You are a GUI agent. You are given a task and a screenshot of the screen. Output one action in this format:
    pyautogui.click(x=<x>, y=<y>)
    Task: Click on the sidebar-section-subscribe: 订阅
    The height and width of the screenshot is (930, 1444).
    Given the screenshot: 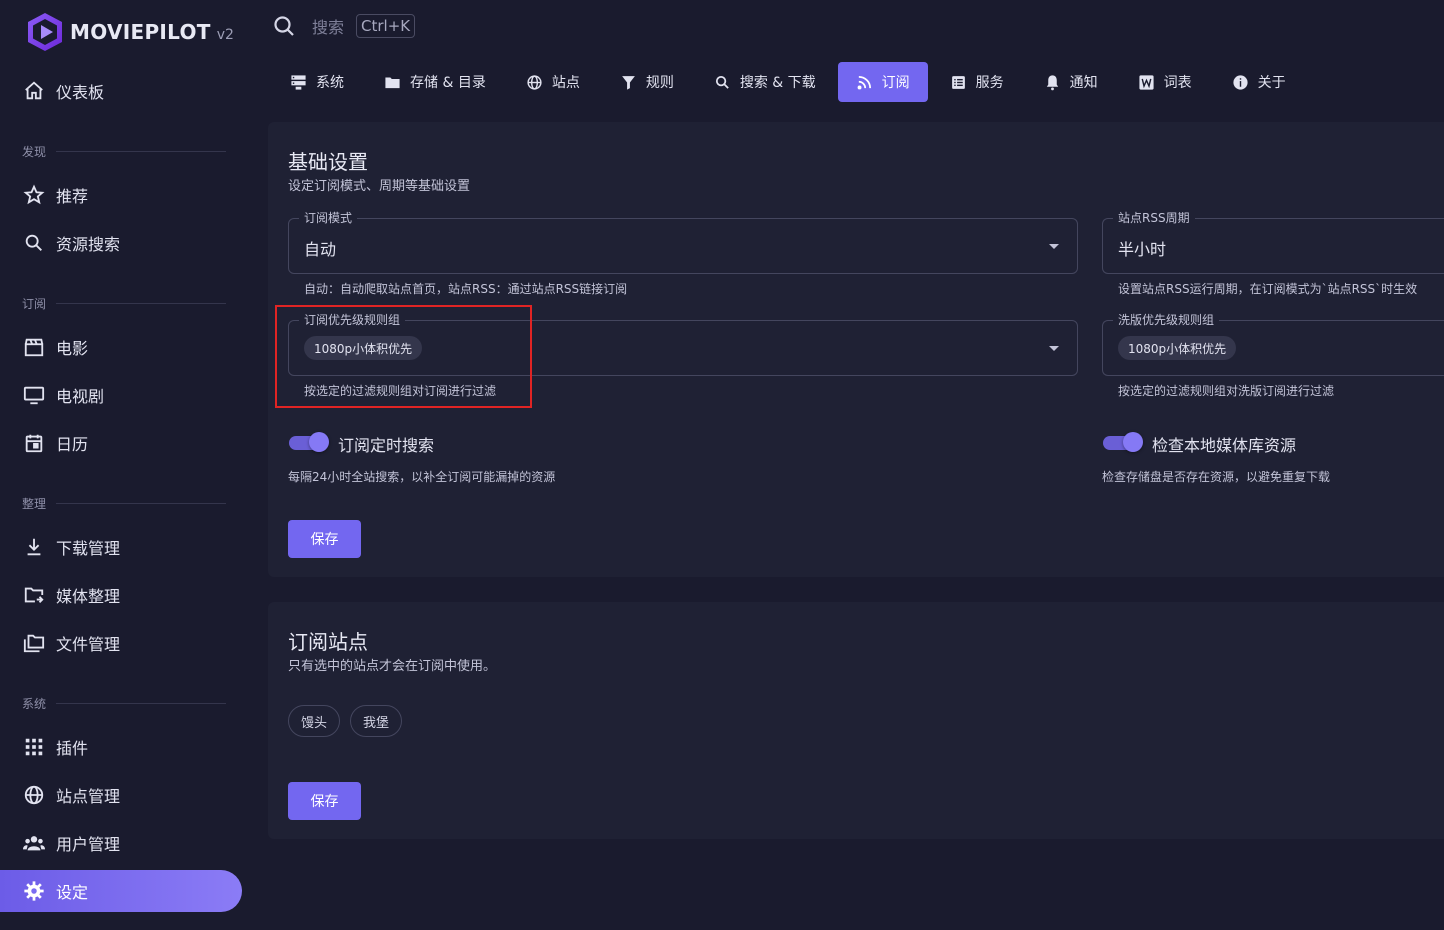 What is the action you would take?
    pyautogui.click(x=124, y=303)
    